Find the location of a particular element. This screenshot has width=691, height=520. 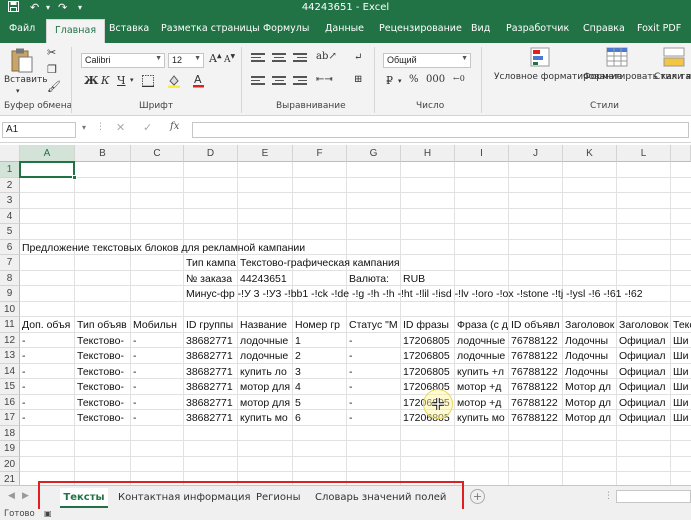

fill-handle is located at coordinates (74, 177).